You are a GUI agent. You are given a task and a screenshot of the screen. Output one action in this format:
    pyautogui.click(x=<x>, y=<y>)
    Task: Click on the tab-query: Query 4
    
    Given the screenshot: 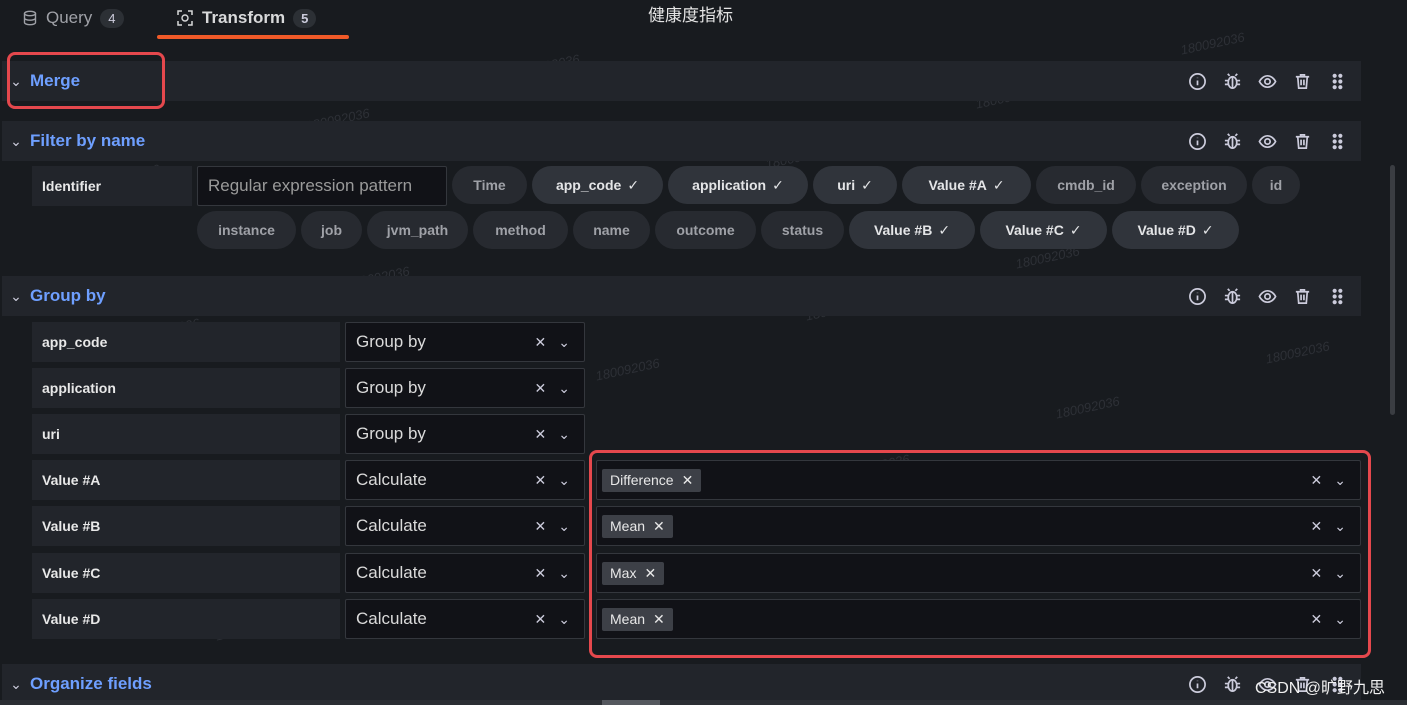 What is the action you would take?
    pyautogui.click(x=73, y=18)
    